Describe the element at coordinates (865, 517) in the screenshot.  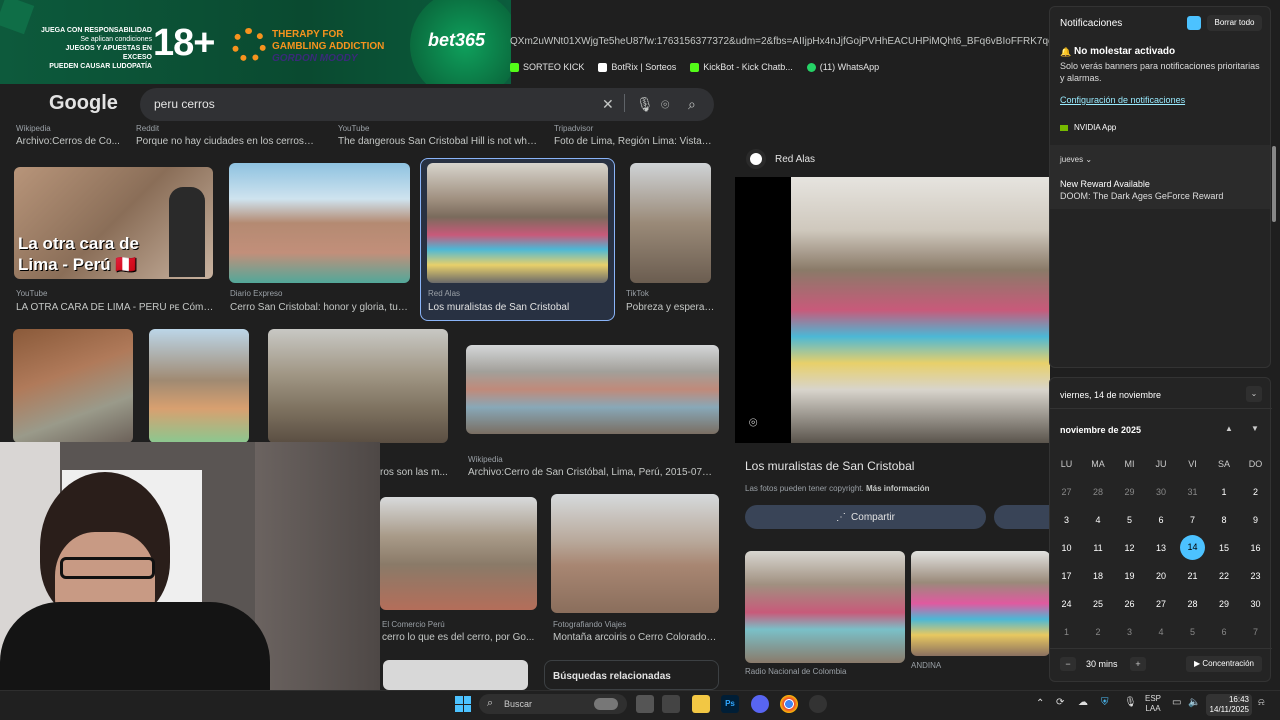
I see `share-button: ⋰ Compartir` at that location.